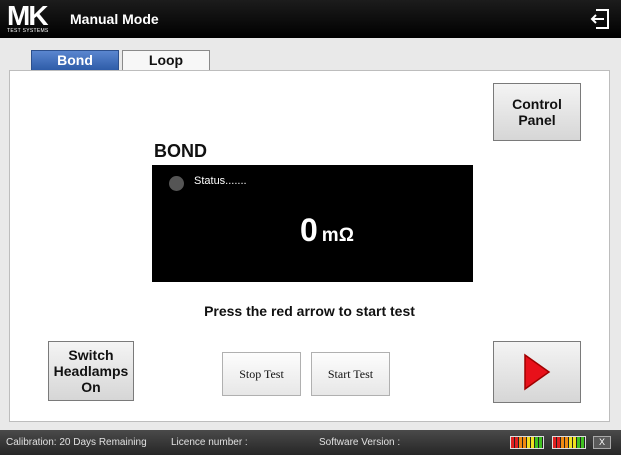 This screenshot has width=621, height=455. I want to click on switch-headlamps-label: Switch Headlamps On, so click(91, 371).